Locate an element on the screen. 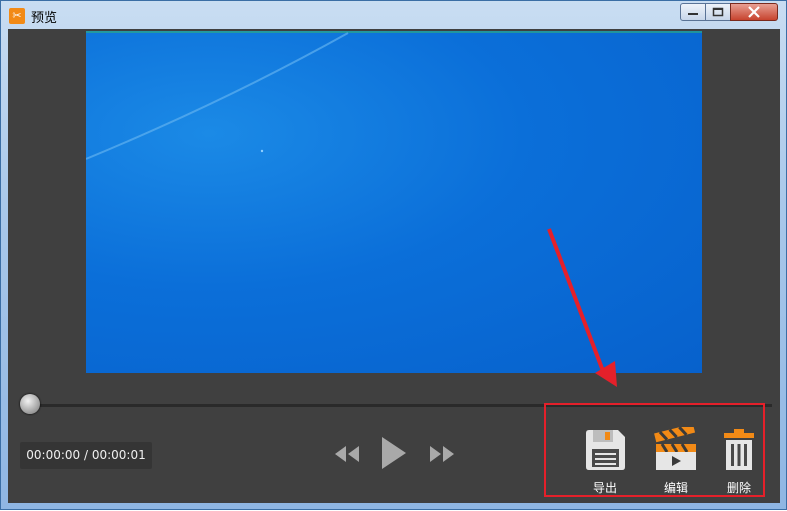  close-button is located at coordinates (754, 12).